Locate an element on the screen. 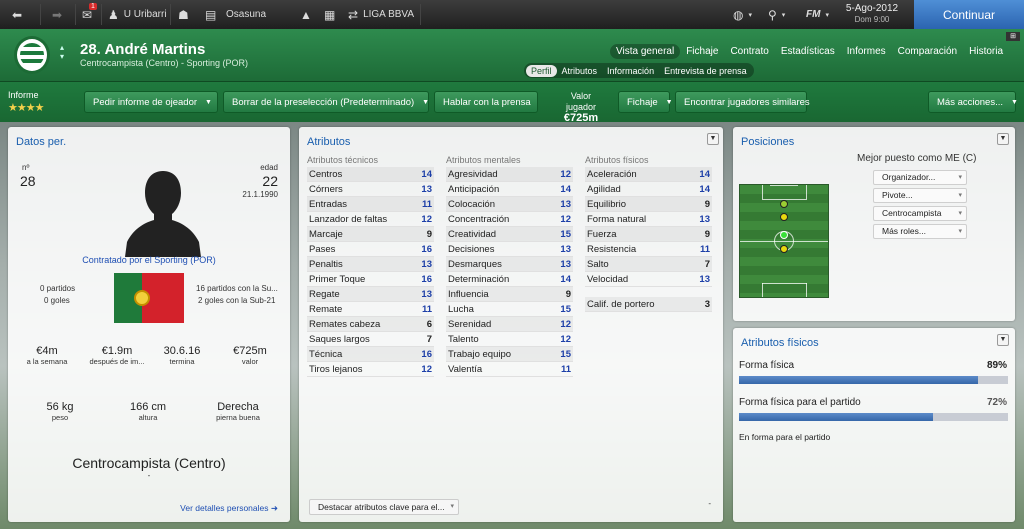 The width and height of the screenshot is (1024, 529). manager-name: U Uribarri is located at coordinates (145, 14).